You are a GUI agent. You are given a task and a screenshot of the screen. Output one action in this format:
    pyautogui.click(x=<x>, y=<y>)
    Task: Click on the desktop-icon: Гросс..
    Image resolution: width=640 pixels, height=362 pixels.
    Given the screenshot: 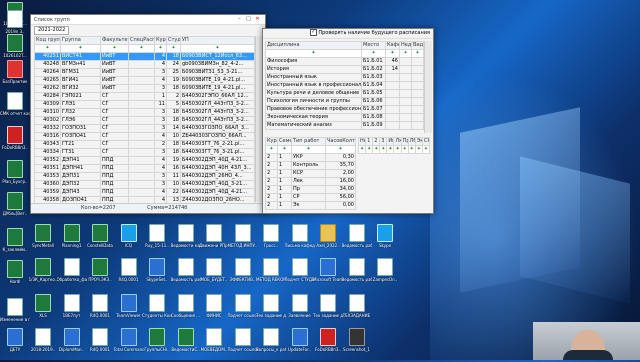 What is the action you would take?
    pyautogui.click(x=271, y=240)
    